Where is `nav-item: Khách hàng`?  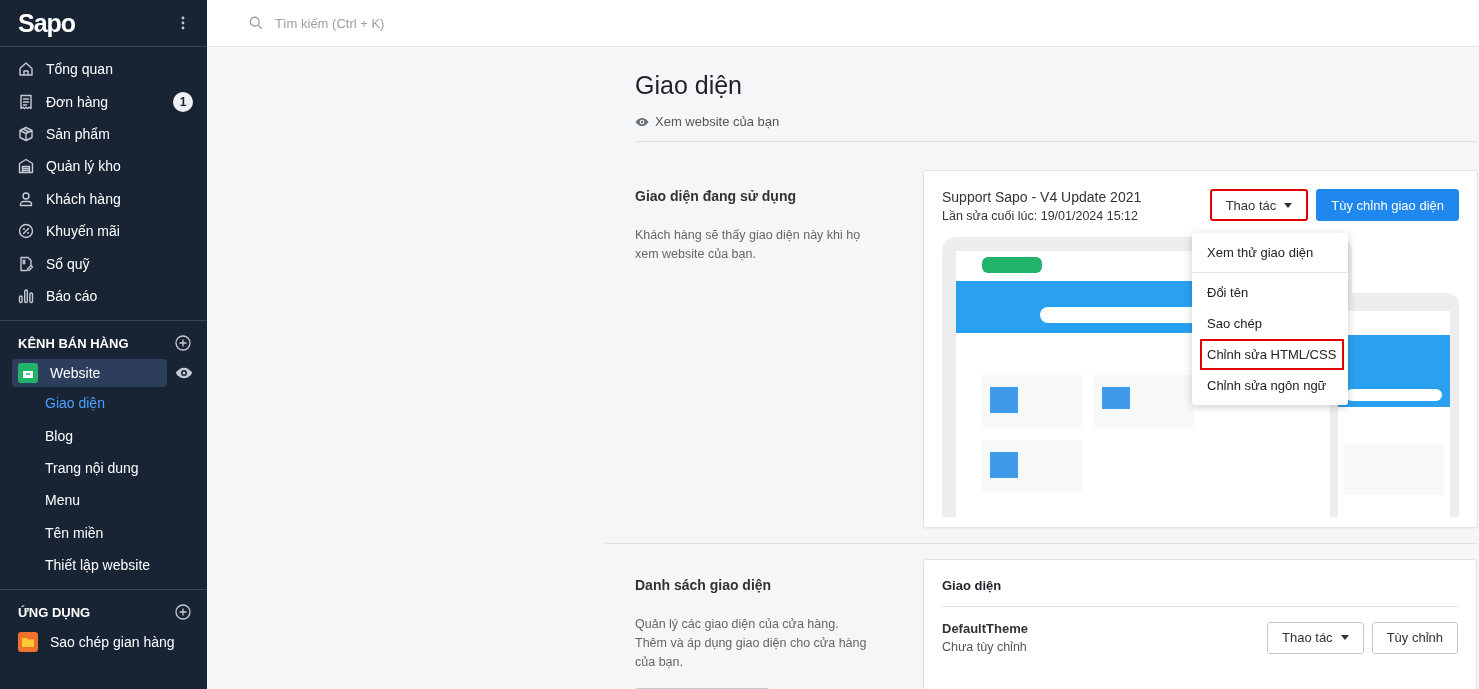 nav-item: Khách hàng is located at coordinates (103, 198).